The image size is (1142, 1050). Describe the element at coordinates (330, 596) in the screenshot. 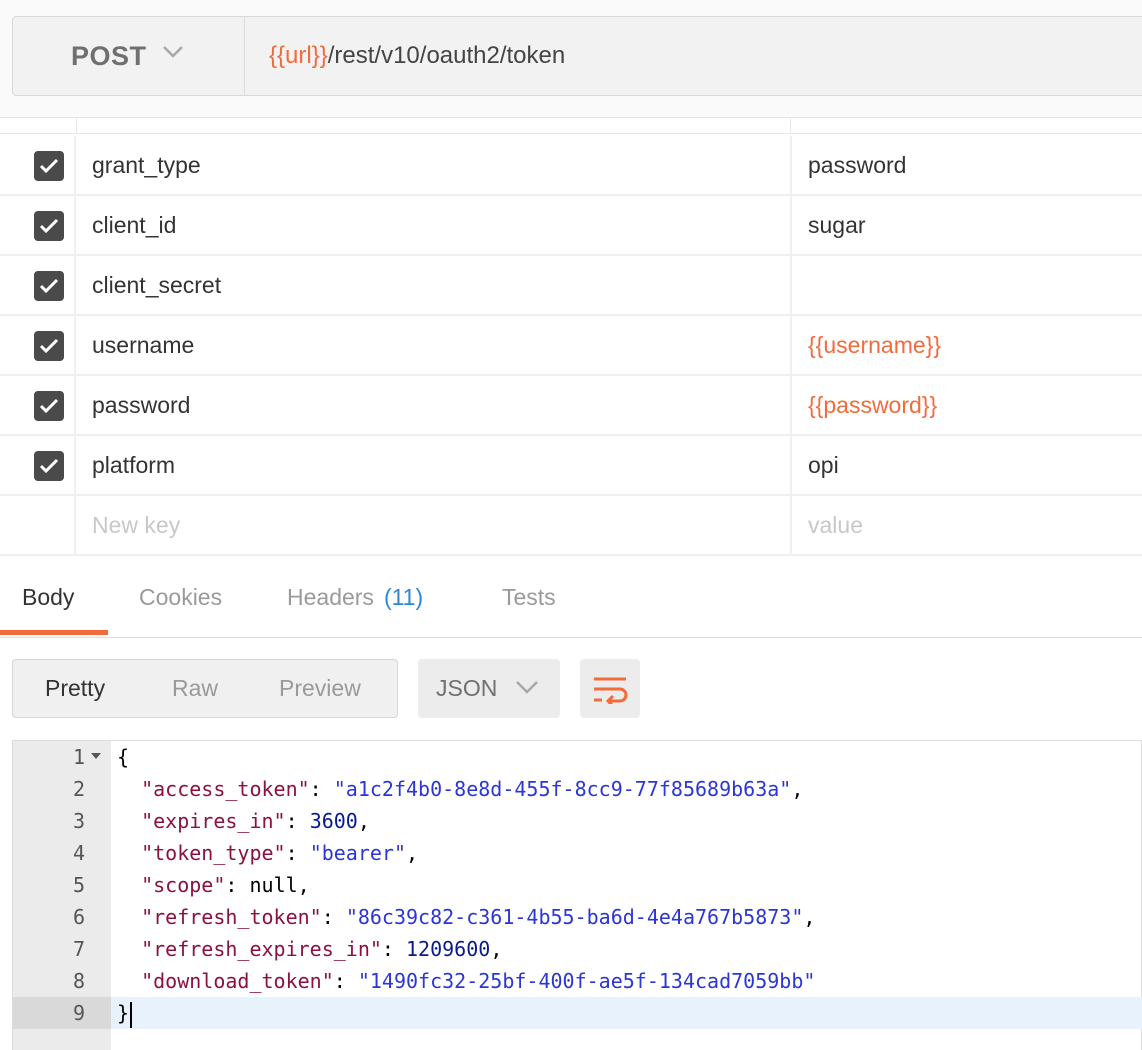

I see `tab-headers-label: Headers` at that location.